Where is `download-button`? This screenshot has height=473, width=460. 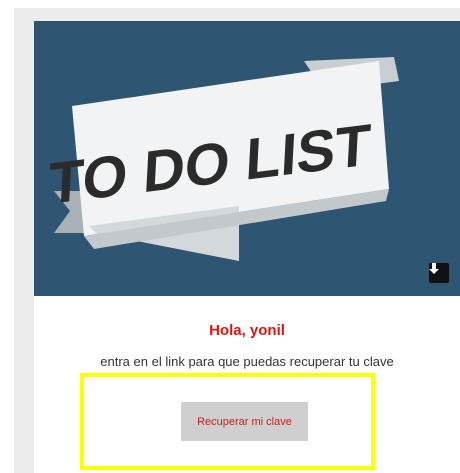 download-button is located at coordinates (439, 273).